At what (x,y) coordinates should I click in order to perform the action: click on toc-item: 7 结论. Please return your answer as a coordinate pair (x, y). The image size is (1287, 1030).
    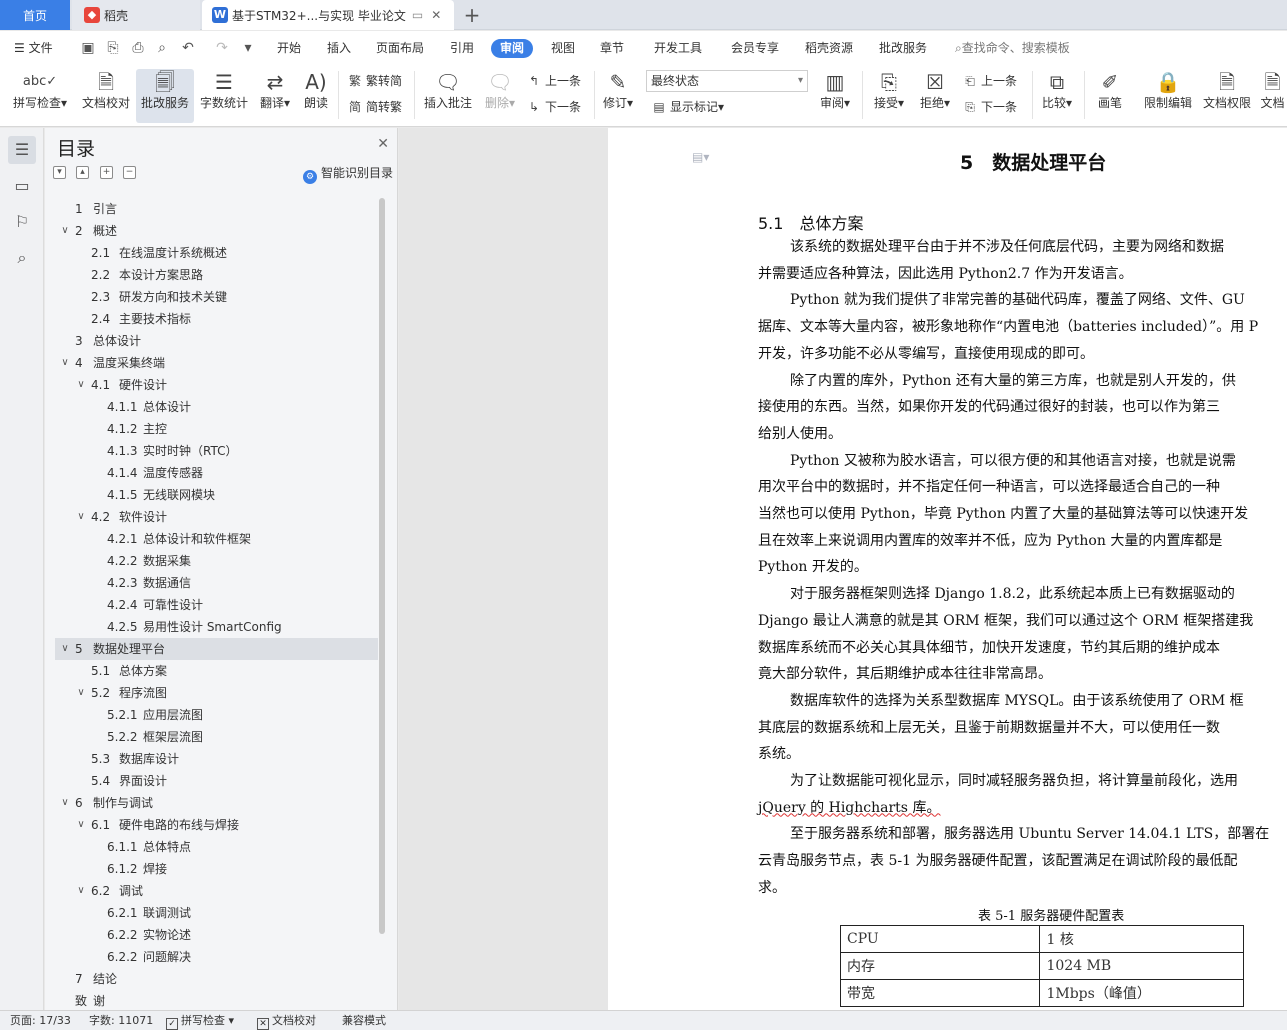
    Looking at the image, I should click on (216, 979).